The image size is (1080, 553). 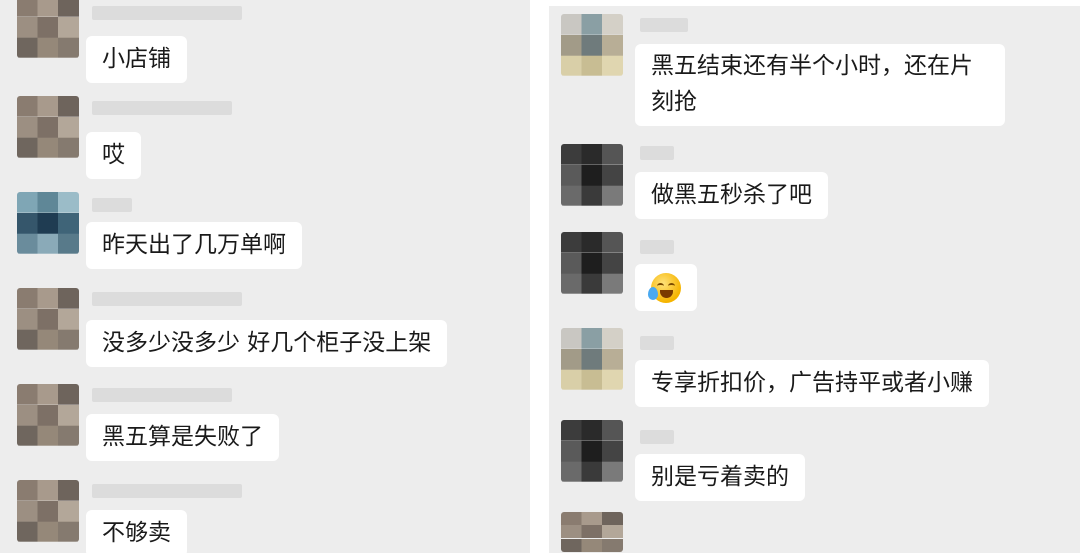 I want to click on message-bubble: 哎, so click(x=113, y=155).